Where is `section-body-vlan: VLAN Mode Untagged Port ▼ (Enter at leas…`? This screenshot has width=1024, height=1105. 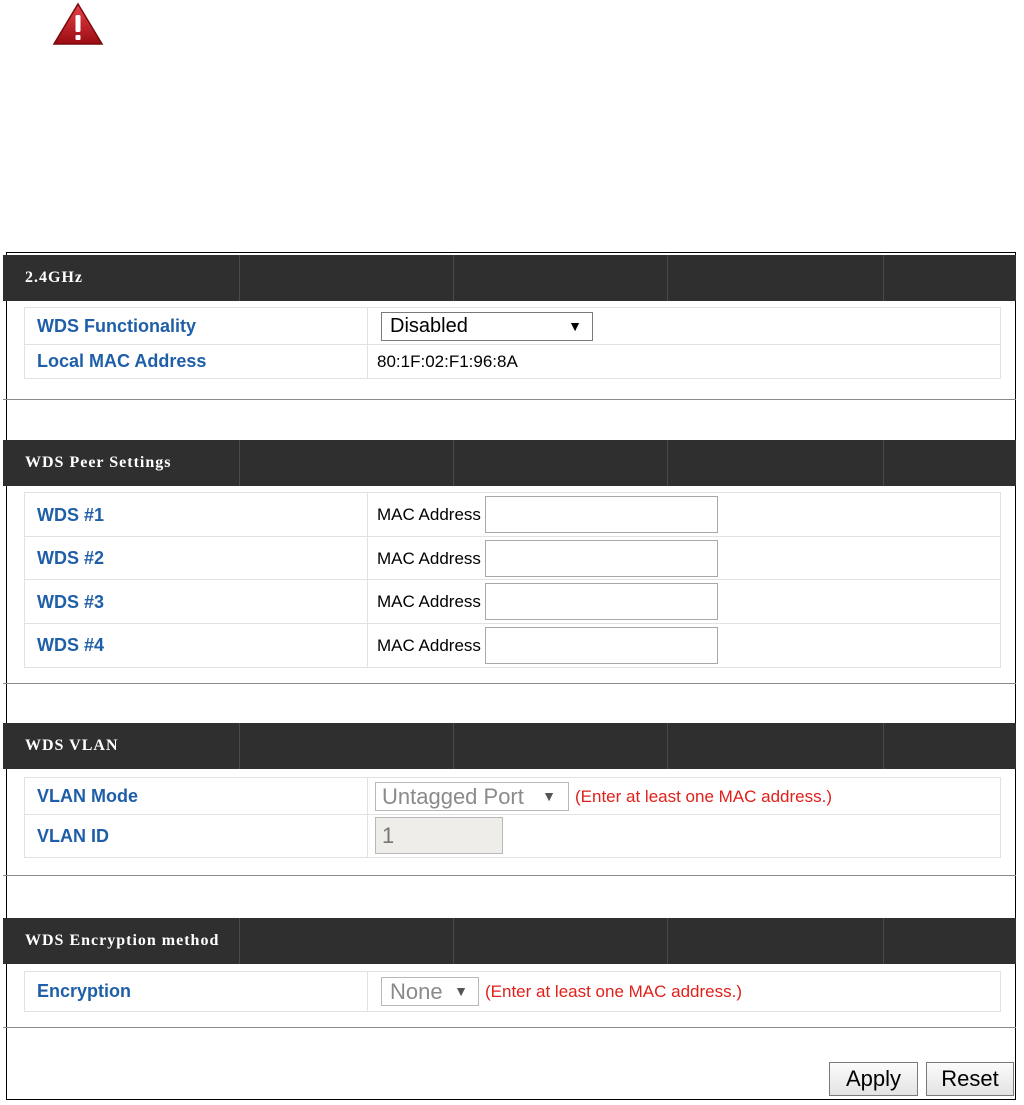
section-body-vlan: VLAN Mode Untagged Port ▼ (Enter at leas… is located at coordinates (509, 822).